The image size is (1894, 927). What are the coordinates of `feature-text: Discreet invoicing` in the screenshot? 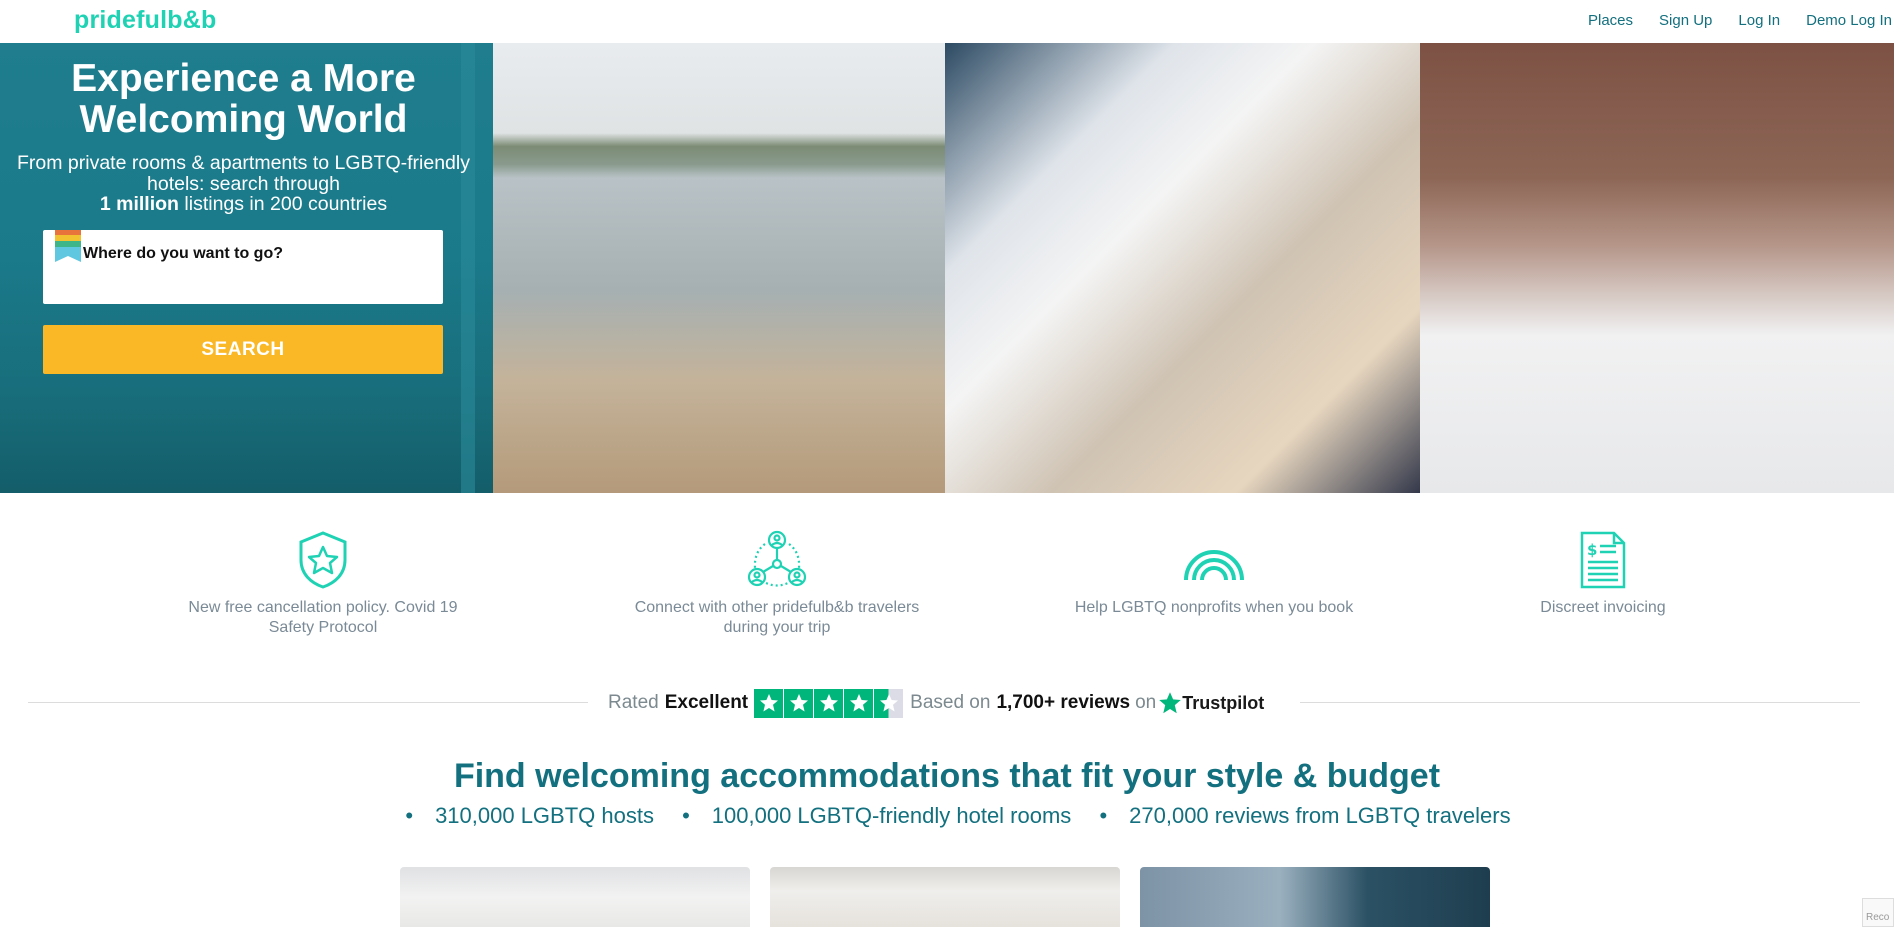 It's located at (1603, 607).